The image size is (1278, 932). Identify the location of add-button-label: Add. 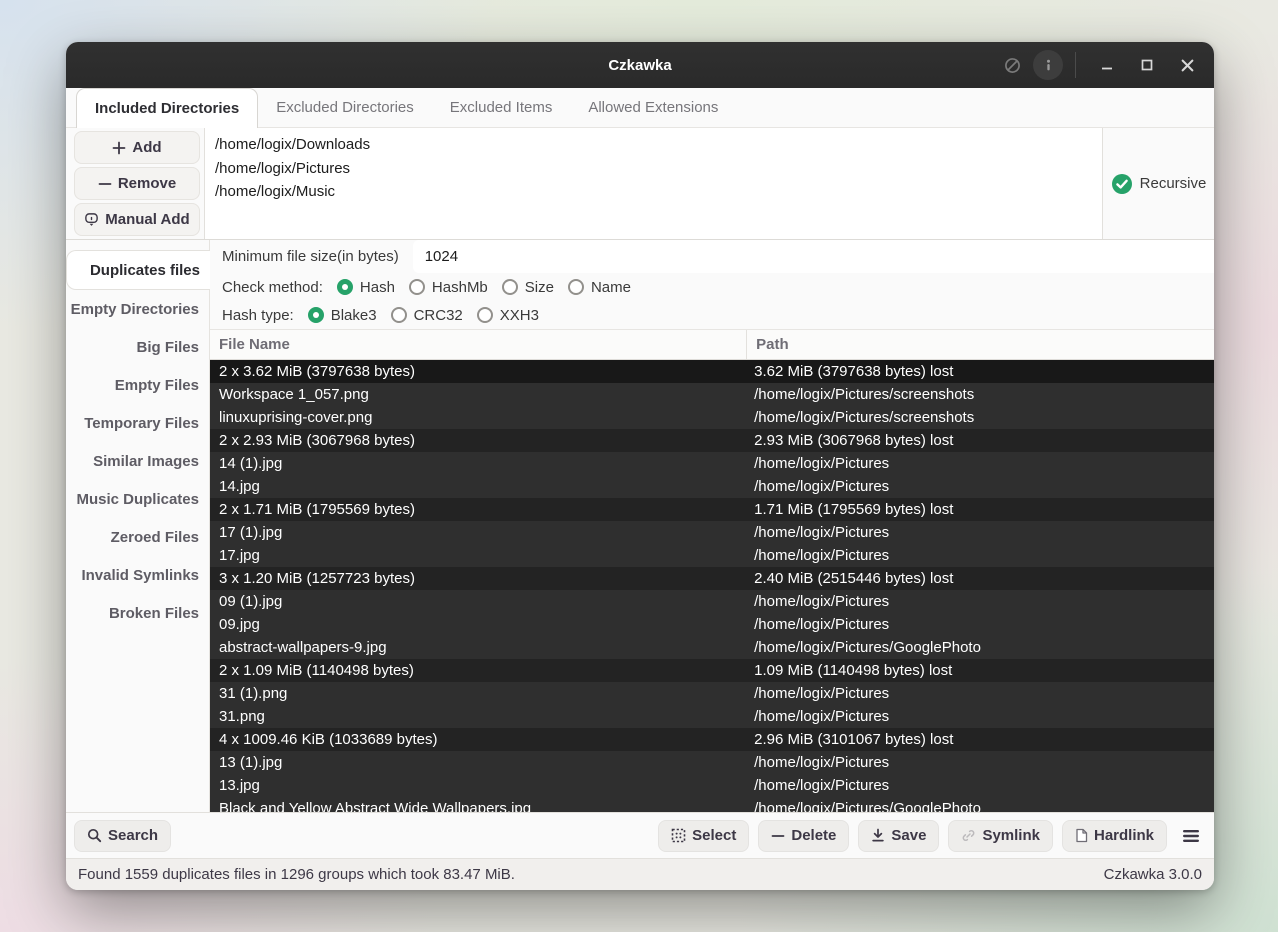
(147, 147).